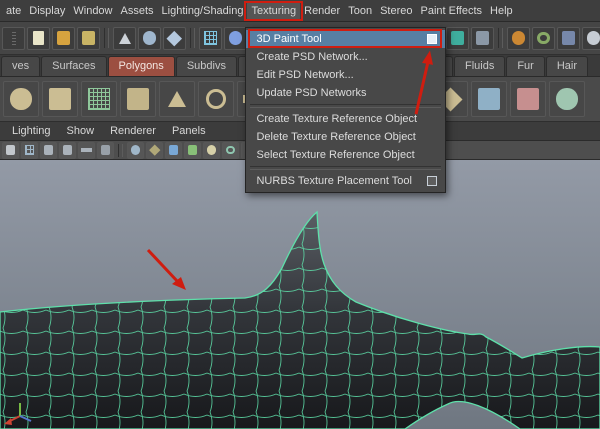  What do you see at coordinates (138, 99) in the screenshot?
I see `poly-cylinder-icon` at bounding box center [138, 99].